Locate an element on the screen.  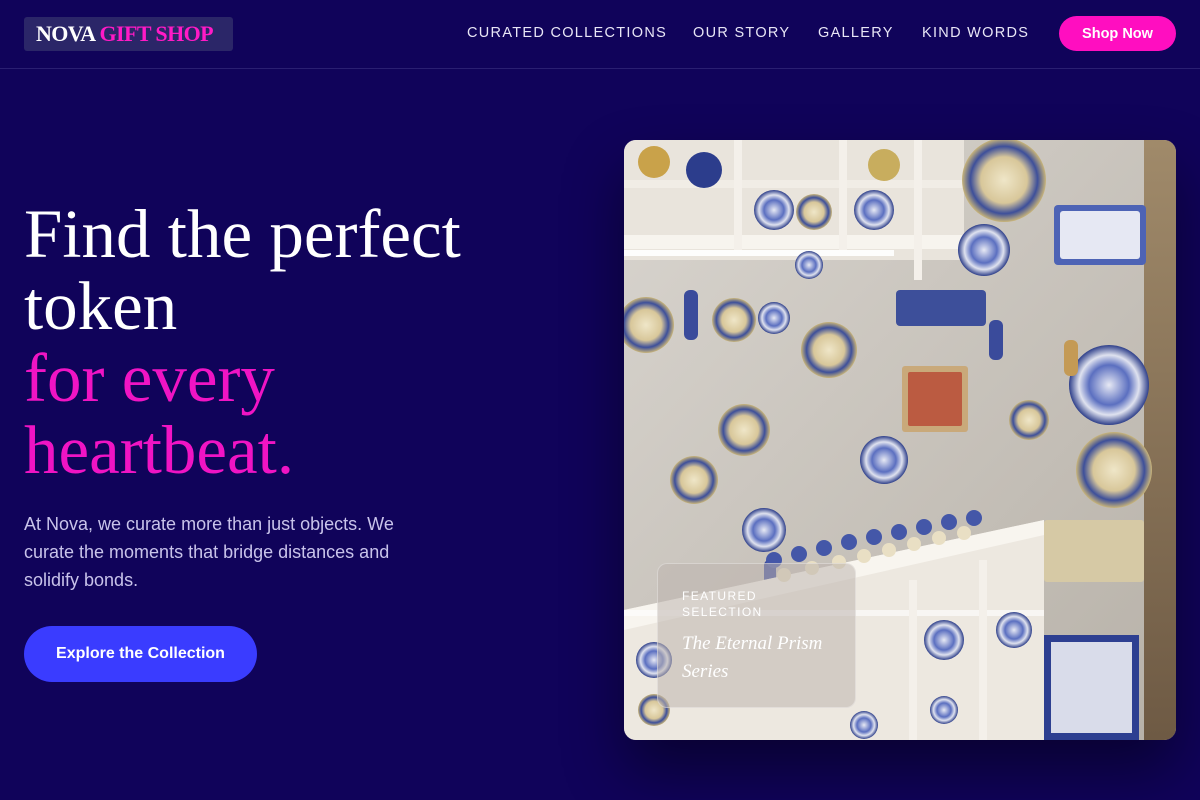
hero-heading-line: token is located at coordinates (101, 306).